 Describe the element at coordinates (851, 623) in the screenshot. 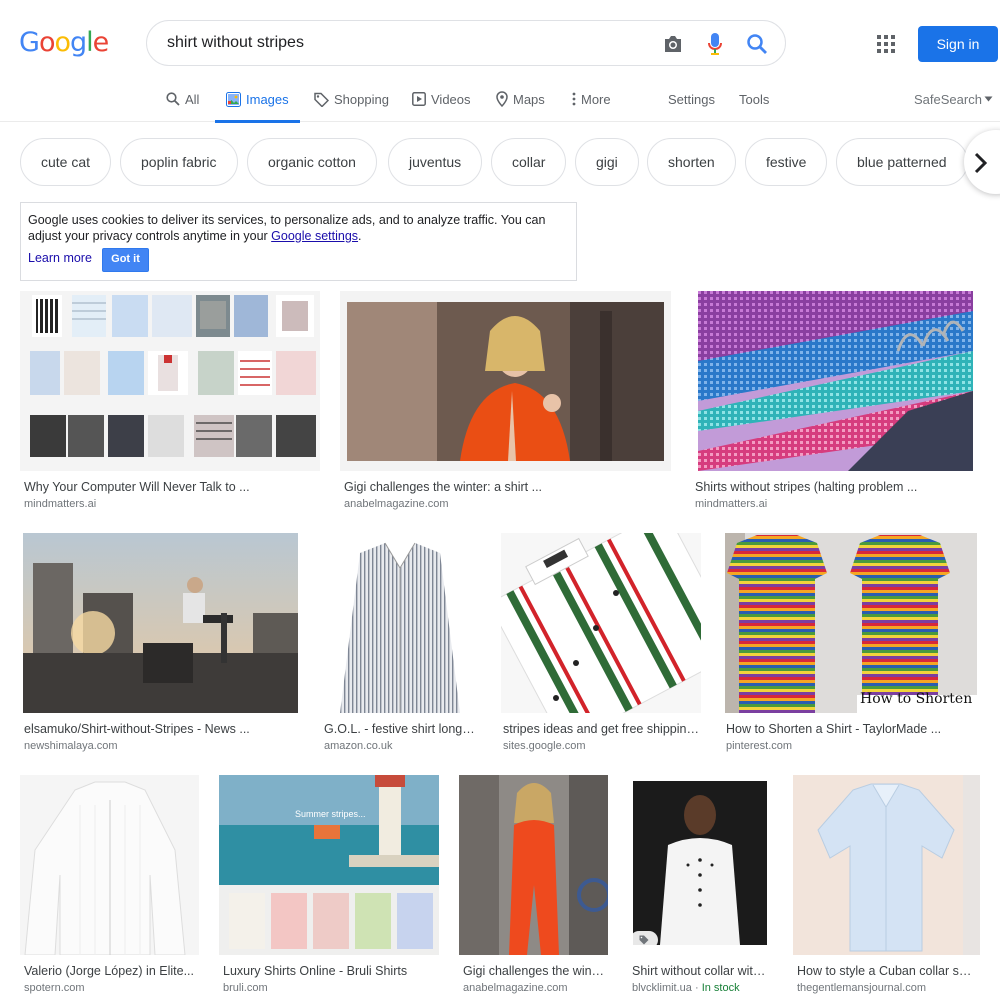

I see `result-thumbnail: How to Shorten` at that location.